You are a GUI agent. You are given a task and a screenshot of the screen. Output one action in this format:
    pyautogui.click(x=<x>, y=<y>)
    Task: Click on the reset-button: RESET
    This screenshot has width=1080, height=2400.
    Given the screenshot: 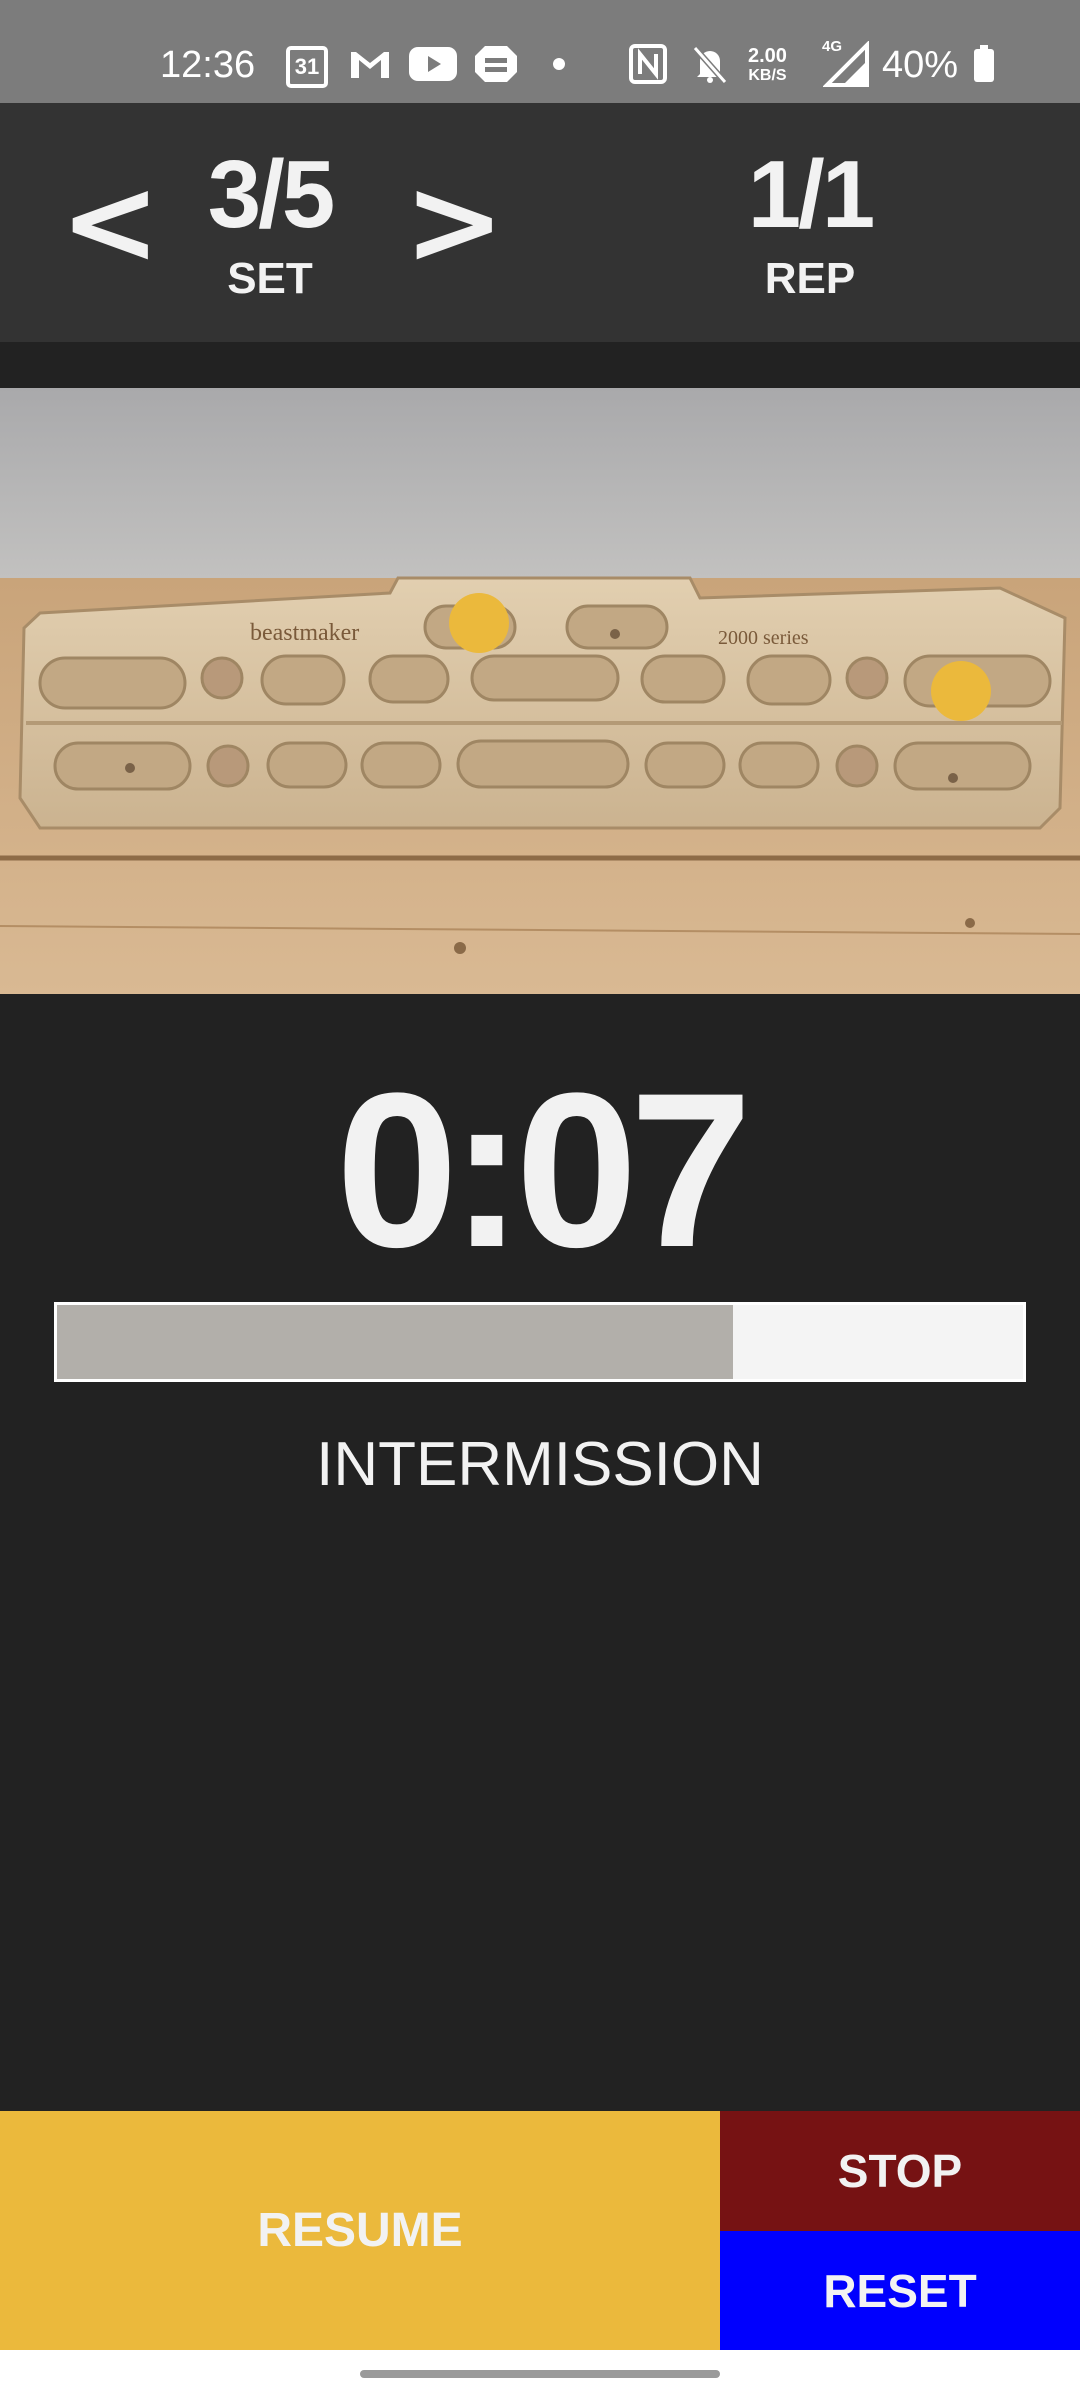 What is the action you would take?
    pyautogui.click(x=900, y=2290)
    